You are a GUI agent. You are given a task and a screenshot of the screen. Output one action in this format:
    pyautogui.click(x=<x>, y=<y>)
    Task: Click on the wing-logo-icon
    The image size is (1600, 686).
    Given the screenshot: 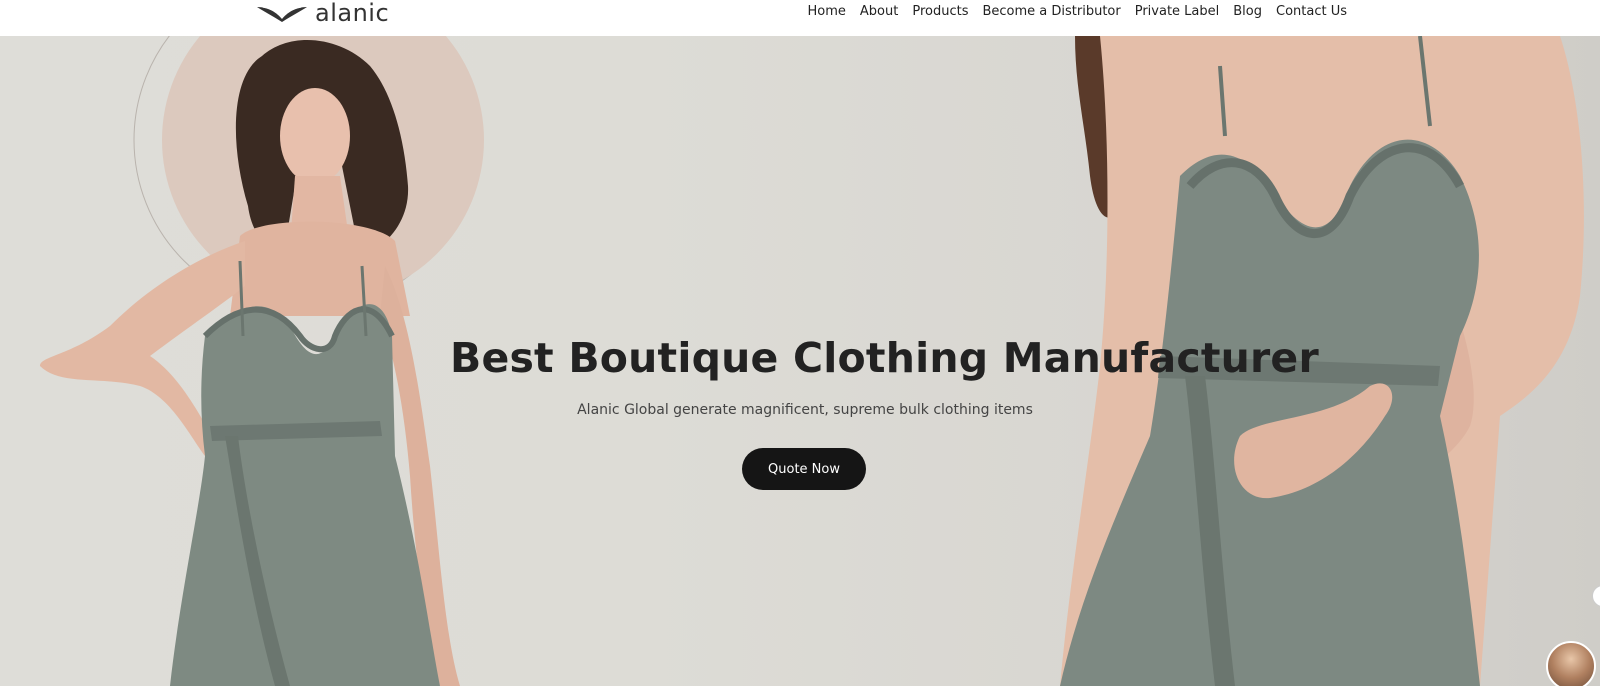 What is the action you would take?
    pyautogui.click(x=282, y=14)
    